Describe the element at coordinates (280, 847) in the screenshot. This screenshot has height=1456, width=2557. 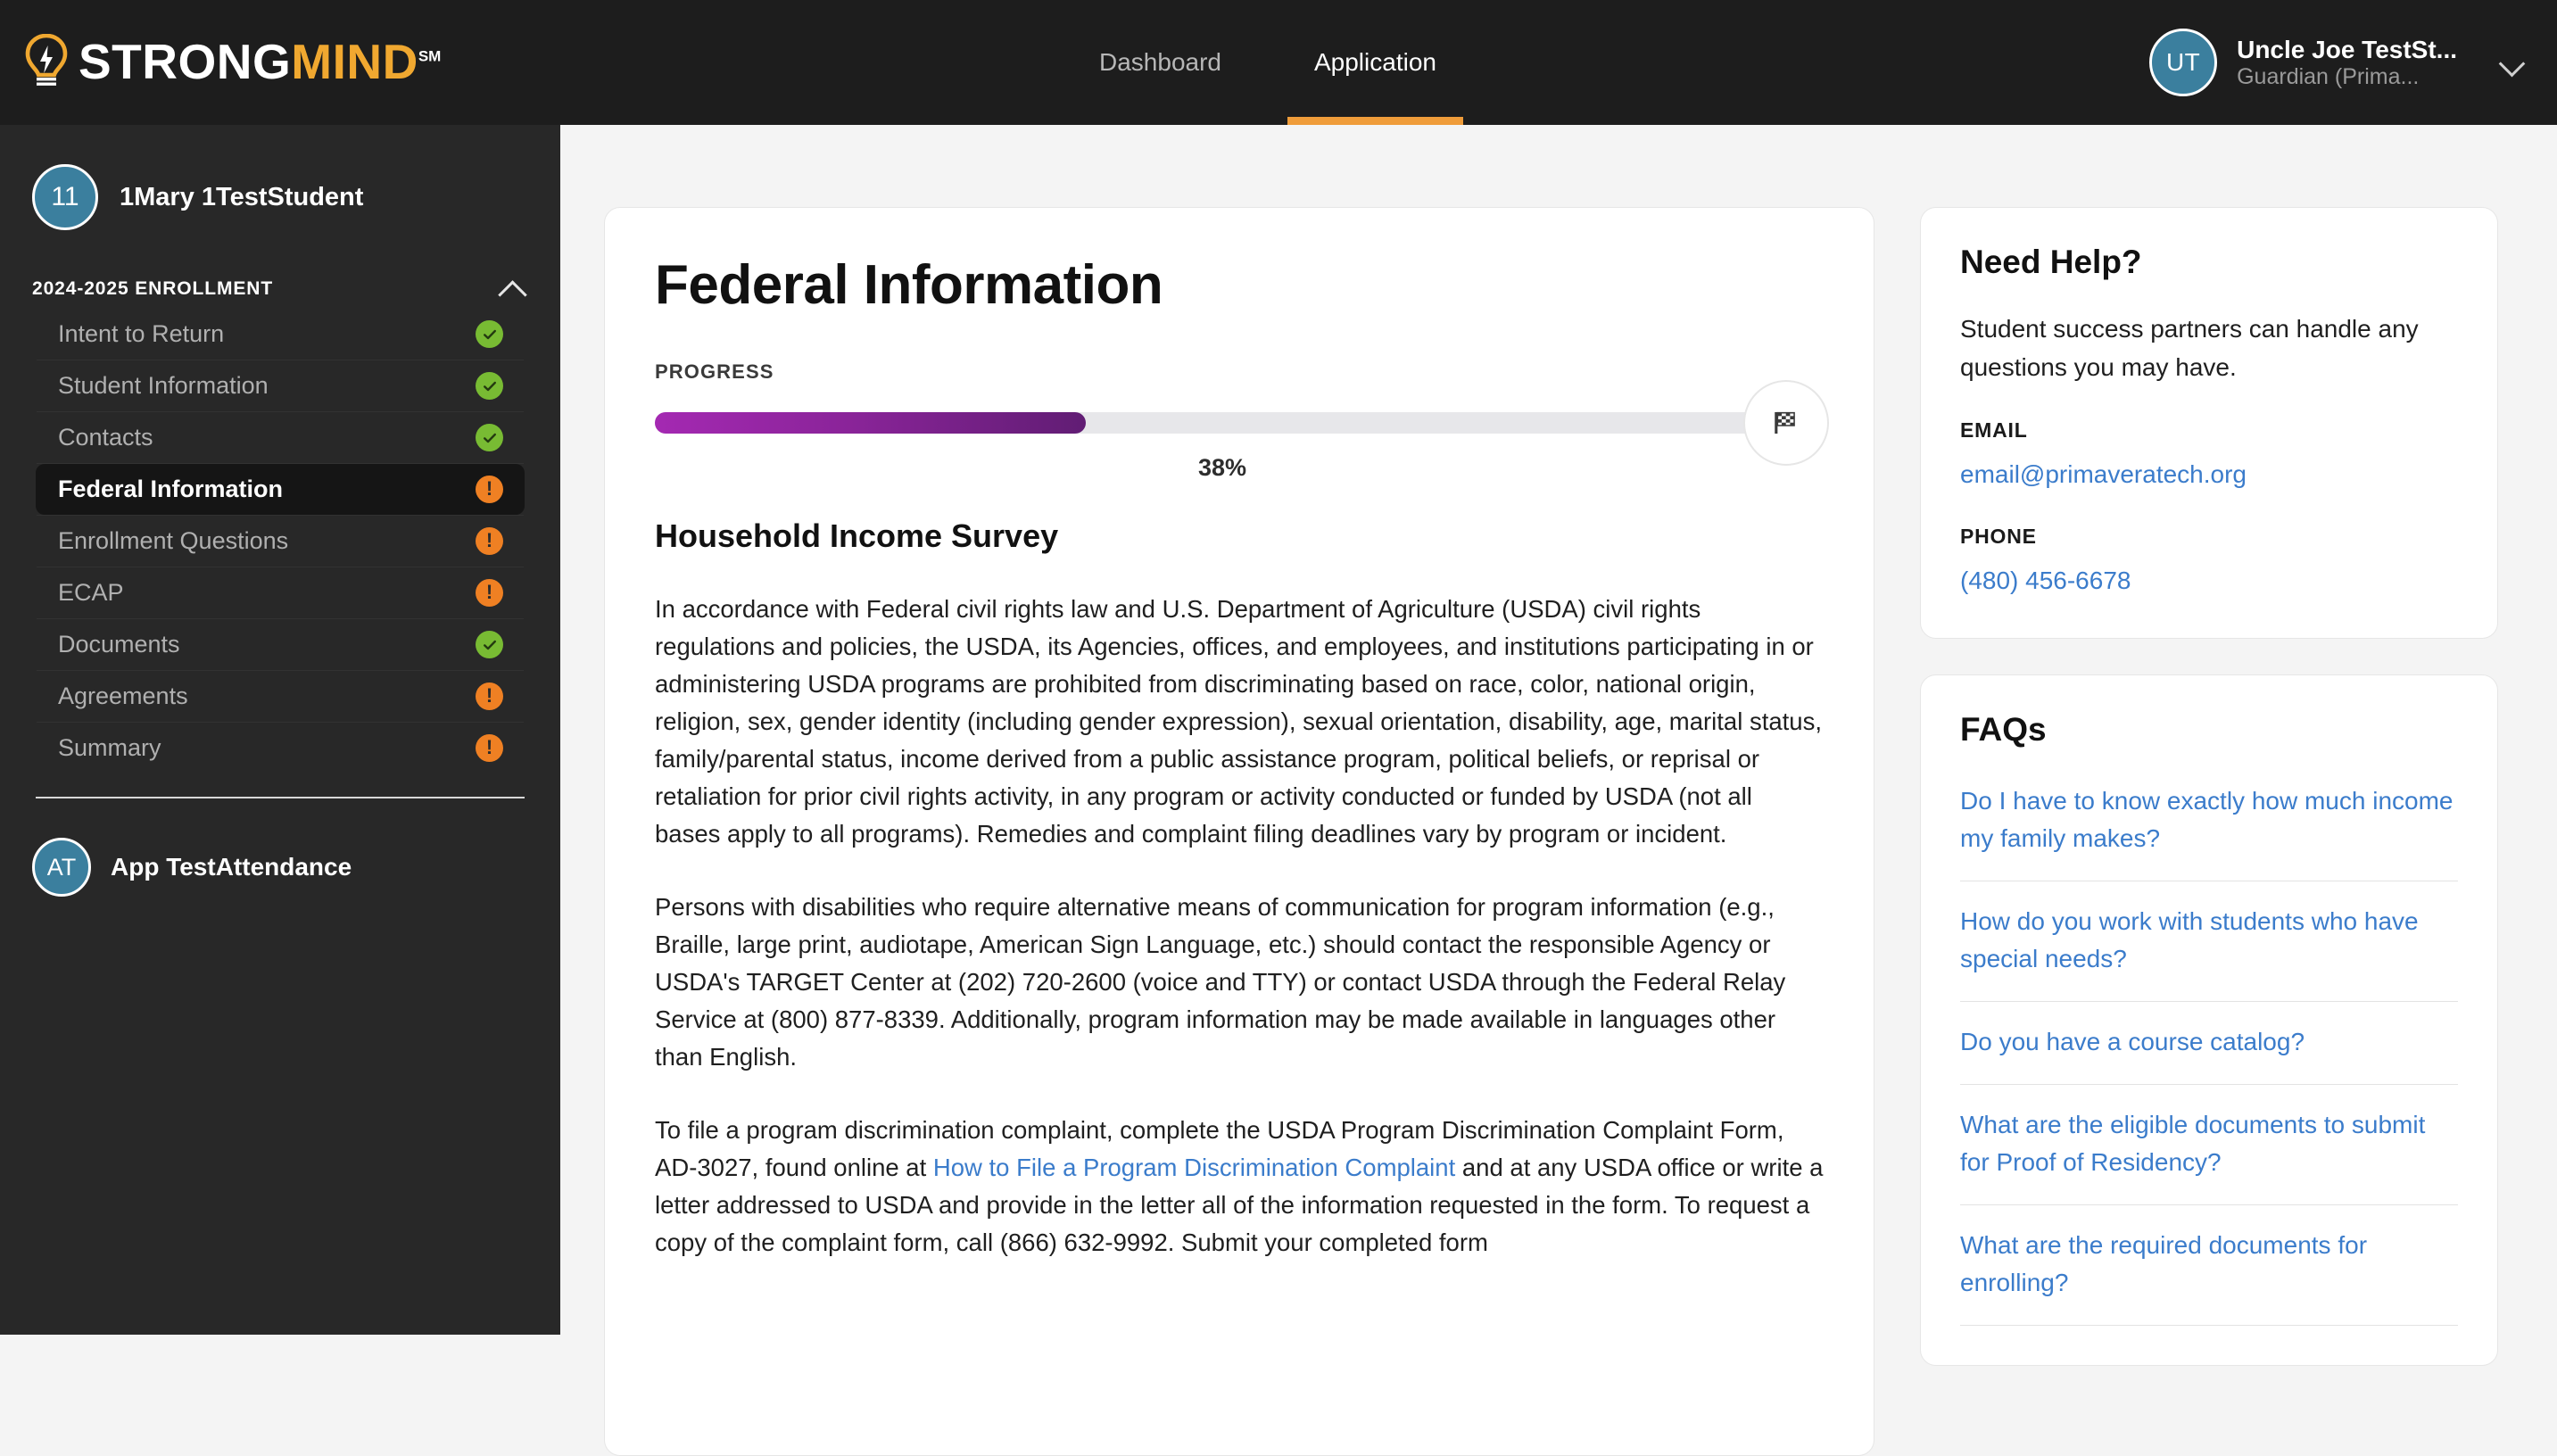
I see `attendance-user: AT App TestAttendance` at that location.